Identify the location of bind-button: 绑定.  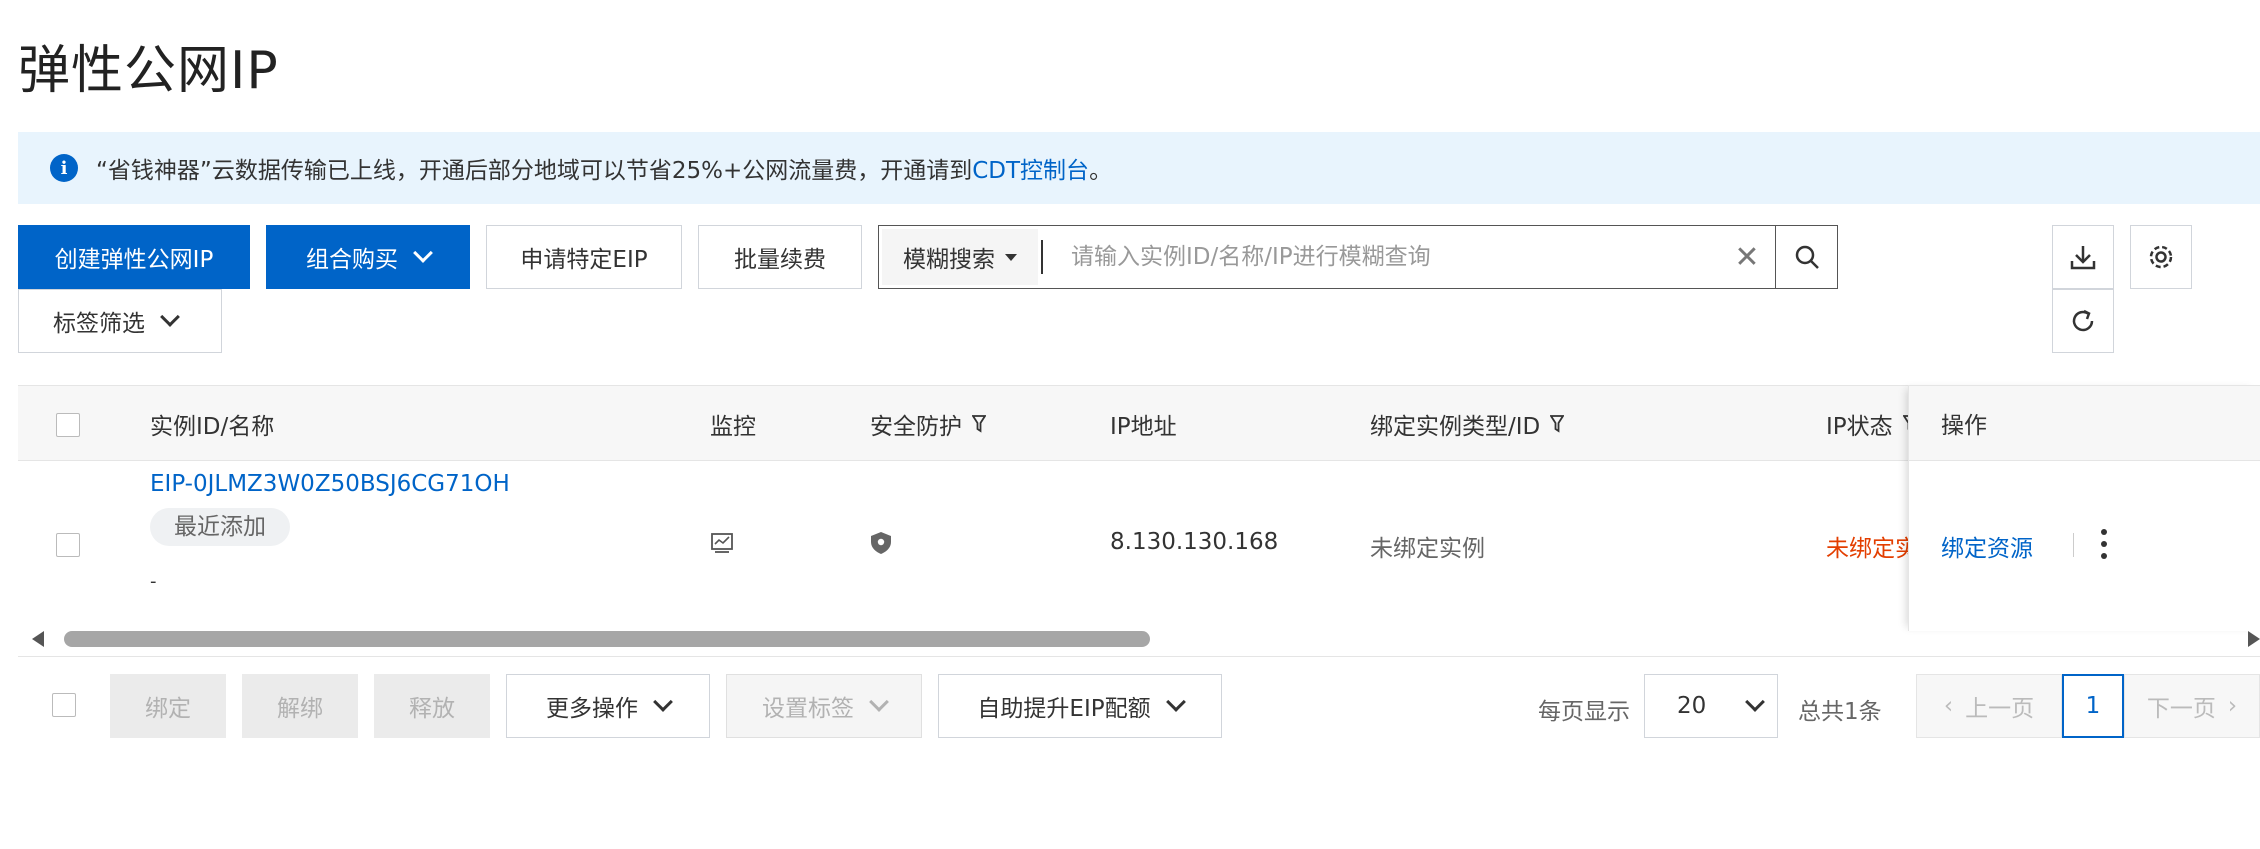
(168, 706).